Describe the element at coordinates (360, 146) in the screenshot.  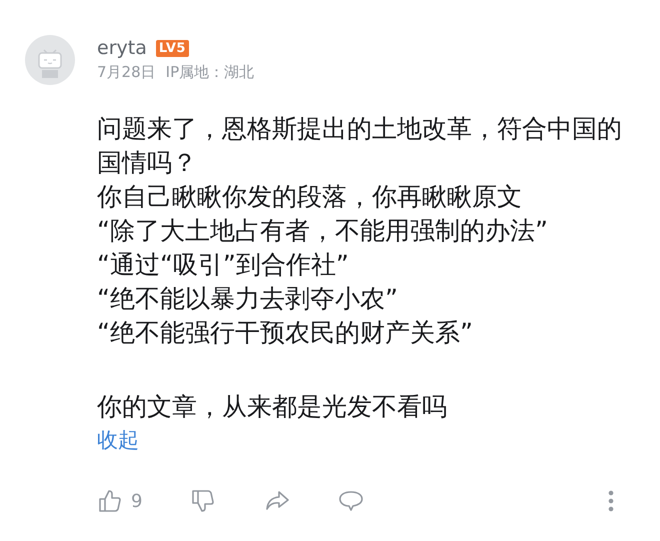
I see `comment-text: 问题来了，恩格斯提出的土地改革，符合中国的国情吗？` at that location.